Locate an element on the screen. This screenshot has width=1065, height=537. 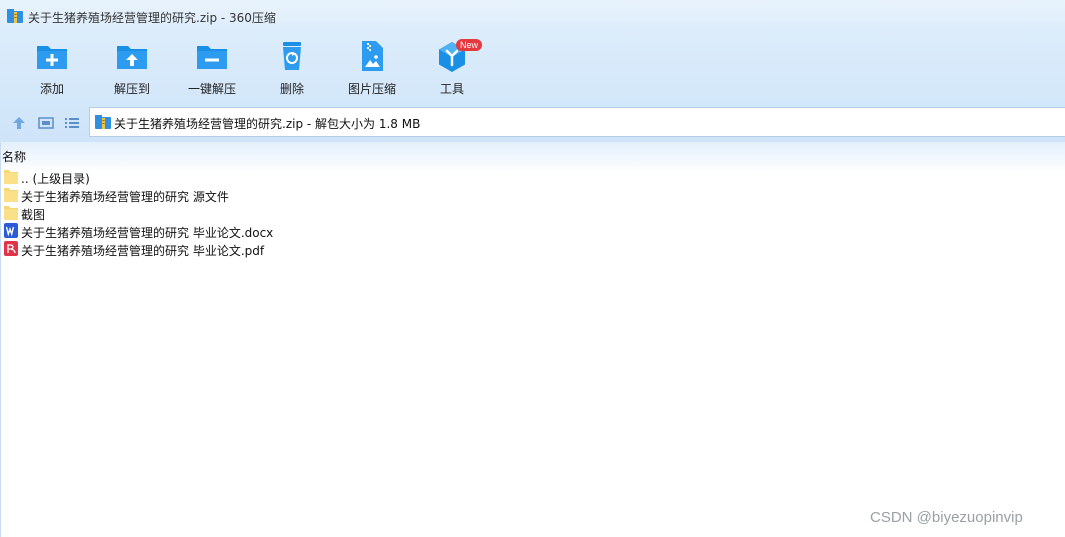
list-item: 截图 is located at coordinates (303, 213).